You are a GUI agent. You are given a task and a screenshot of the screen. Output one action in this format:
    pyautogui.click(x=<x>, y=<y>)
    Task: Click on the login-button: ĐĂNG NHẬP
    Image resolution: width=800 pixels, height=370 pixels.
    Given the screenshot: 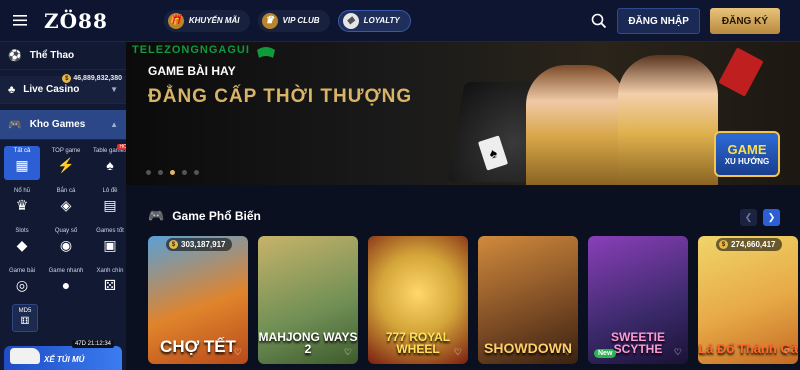 What is the action you would take?
    pyautogui.click(x=658, y=21)
    